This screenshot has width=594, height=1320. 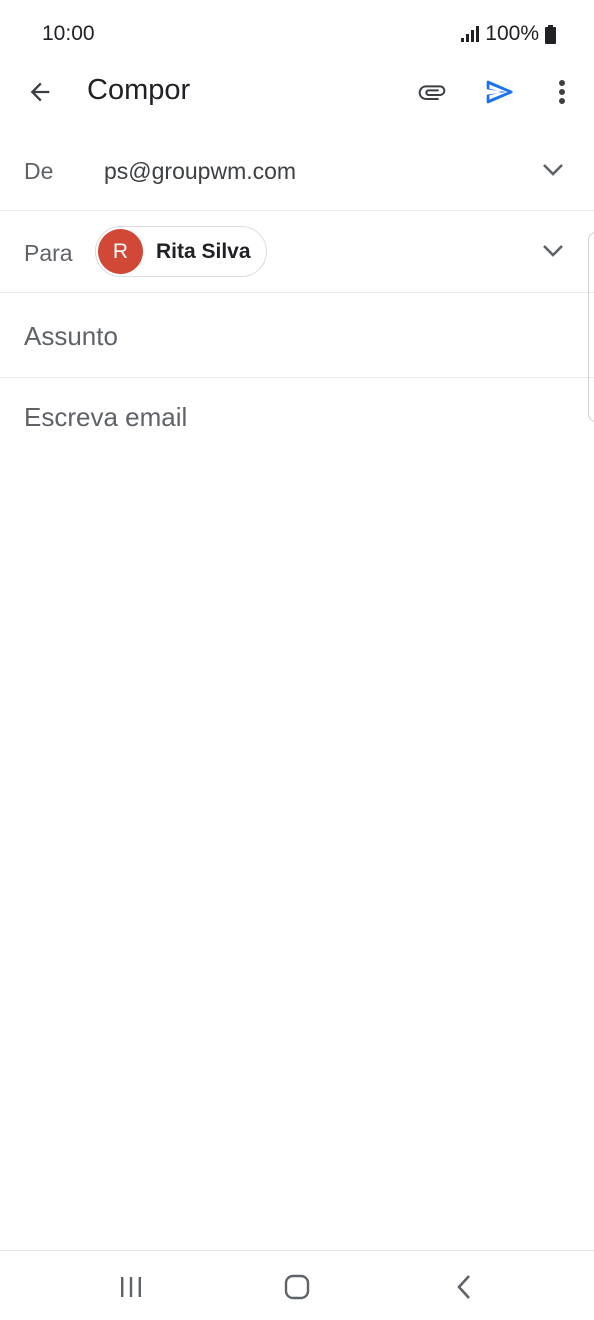 What do you see at coordinates (550, 34) in the screenshot?
I see `battery-icon` at bounding box center [550, 34].